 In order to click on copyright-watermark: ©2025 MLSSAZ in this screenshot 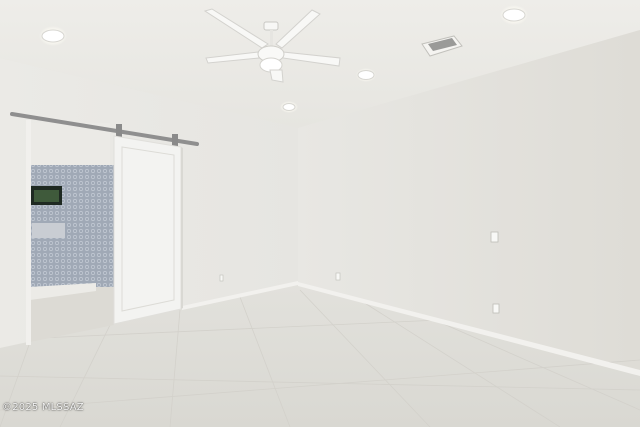, I will do `click(43, 407)`.